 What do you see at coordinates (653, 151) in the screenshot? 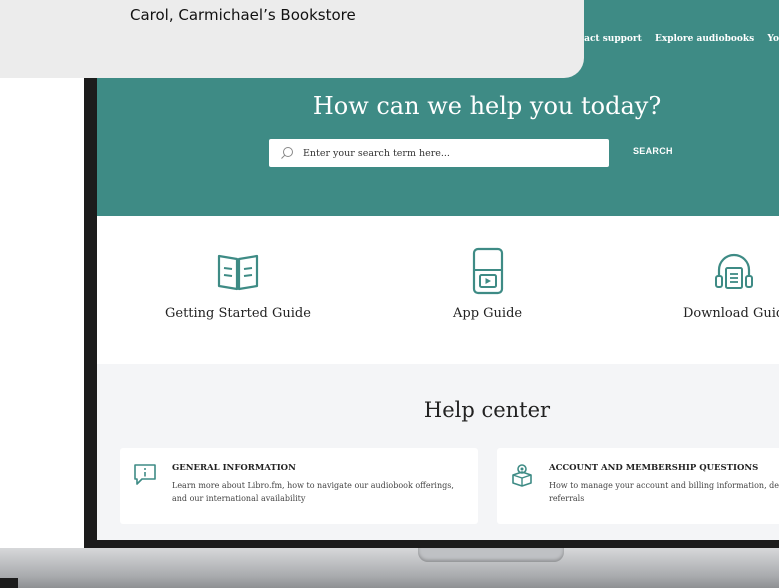
I see `search-button: SEARCH` at bounding box center [653, 151].